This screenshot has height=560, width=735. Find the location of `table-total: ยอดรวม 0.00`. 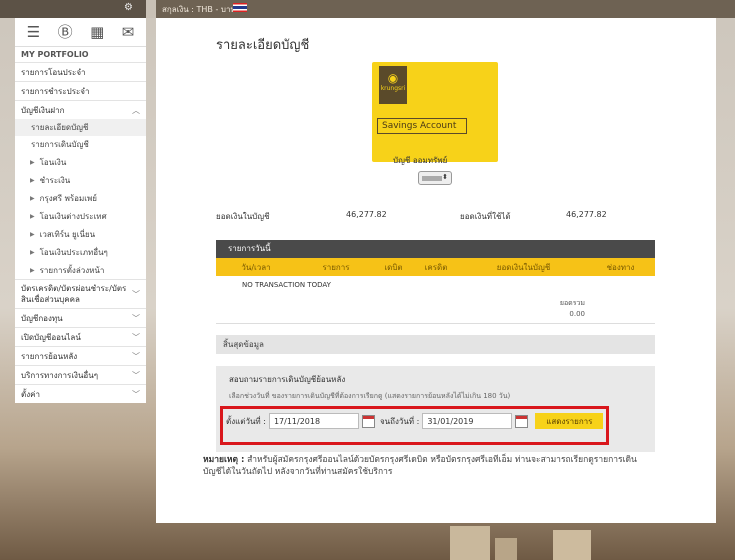

table-total: ยอดรวม 0.00 is located at coordinates (435, 309).